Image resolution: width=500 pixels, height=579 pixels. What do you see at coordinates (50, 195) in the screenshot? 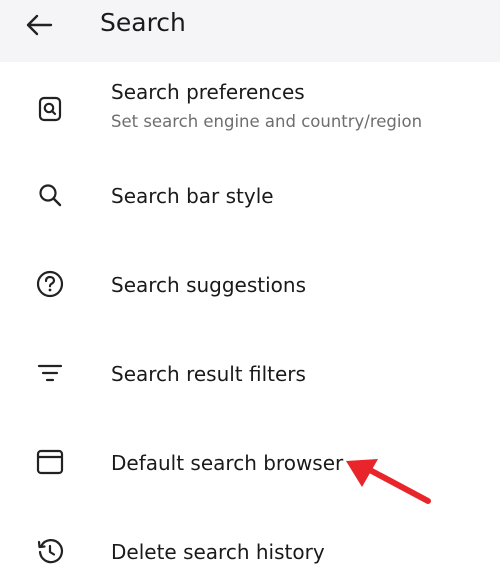
I see `magnifier-icon` at bounding box center [50, 195].